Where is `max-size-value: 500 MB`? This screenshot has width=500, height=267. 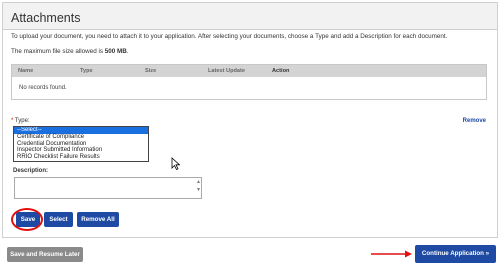
max-size-value: 500 MB is located at coordinates (115, 51).